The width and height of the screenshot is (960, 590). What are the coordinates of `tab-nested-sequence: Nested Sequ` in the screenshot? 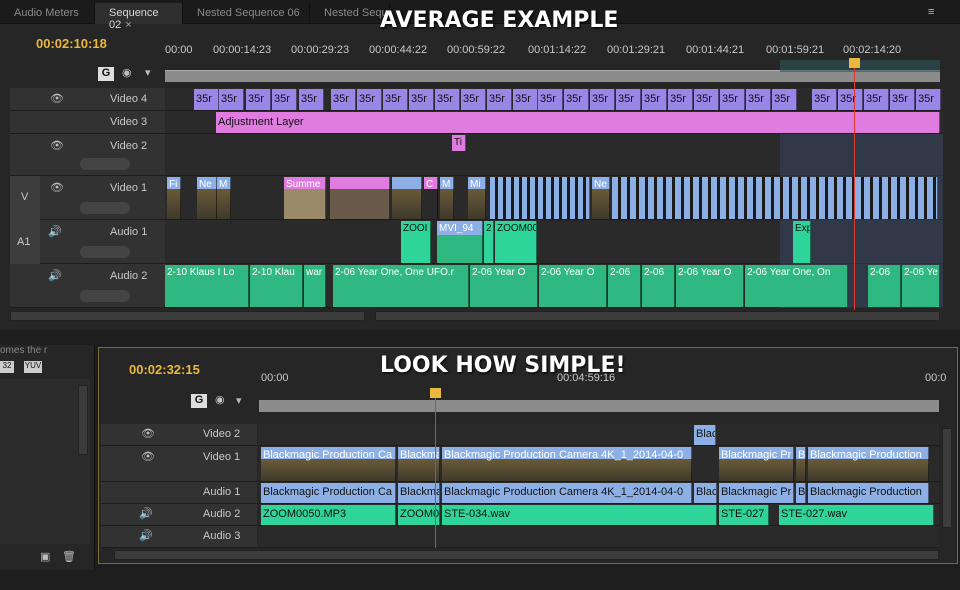 It's located at (350, 13).